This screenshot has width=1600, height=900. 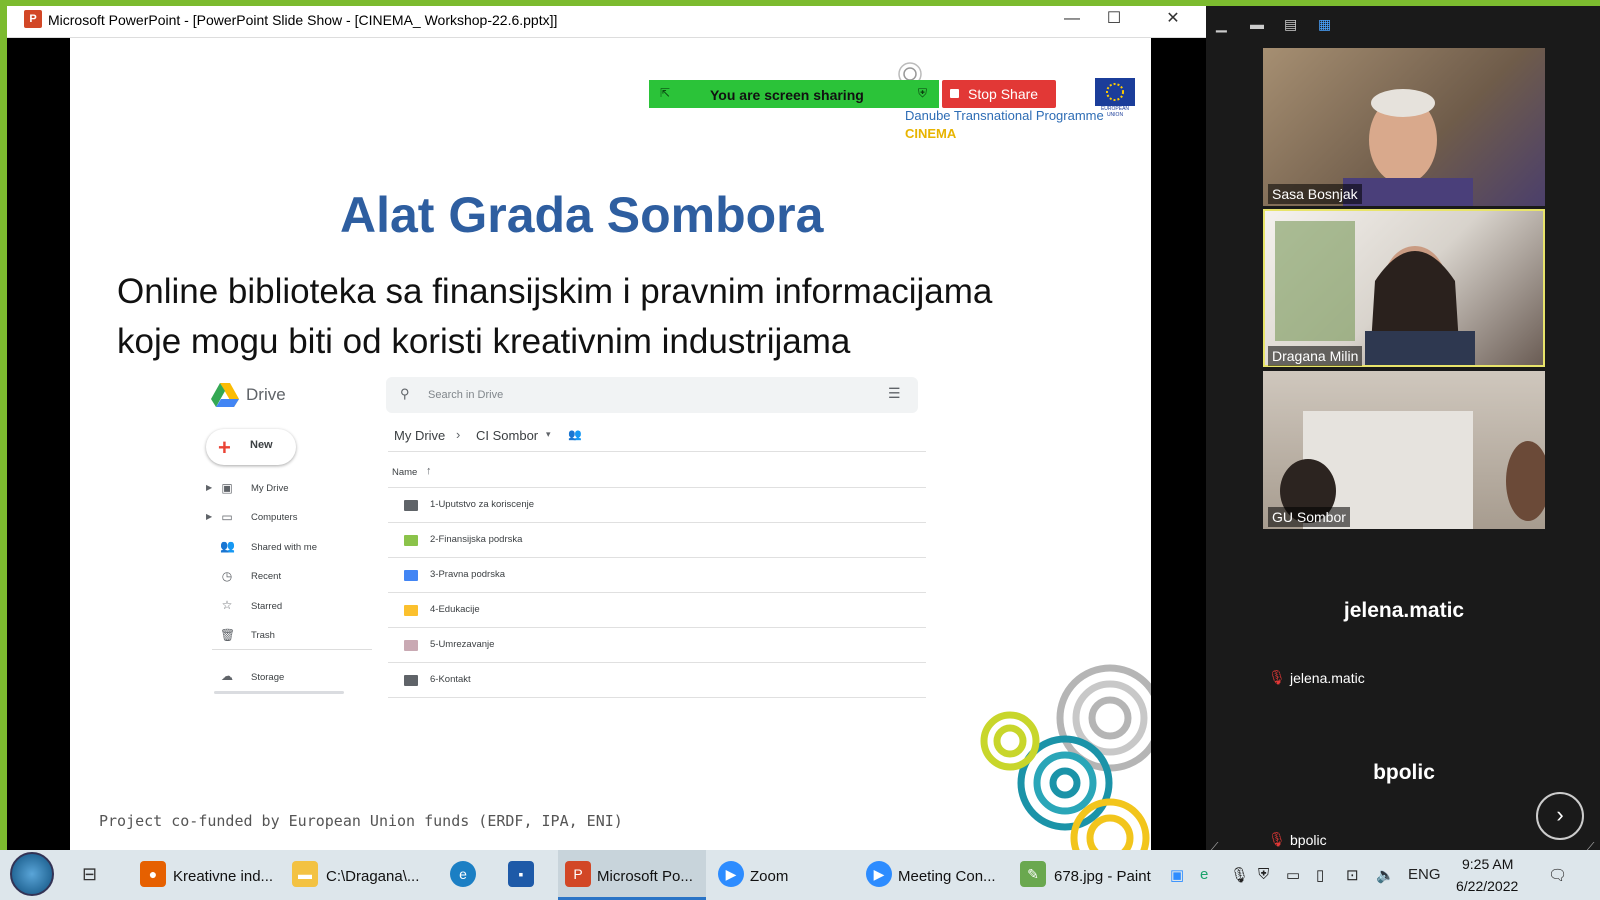 I want to click on zoom-tray-icon: ▣, so click(x=1177, y=875).